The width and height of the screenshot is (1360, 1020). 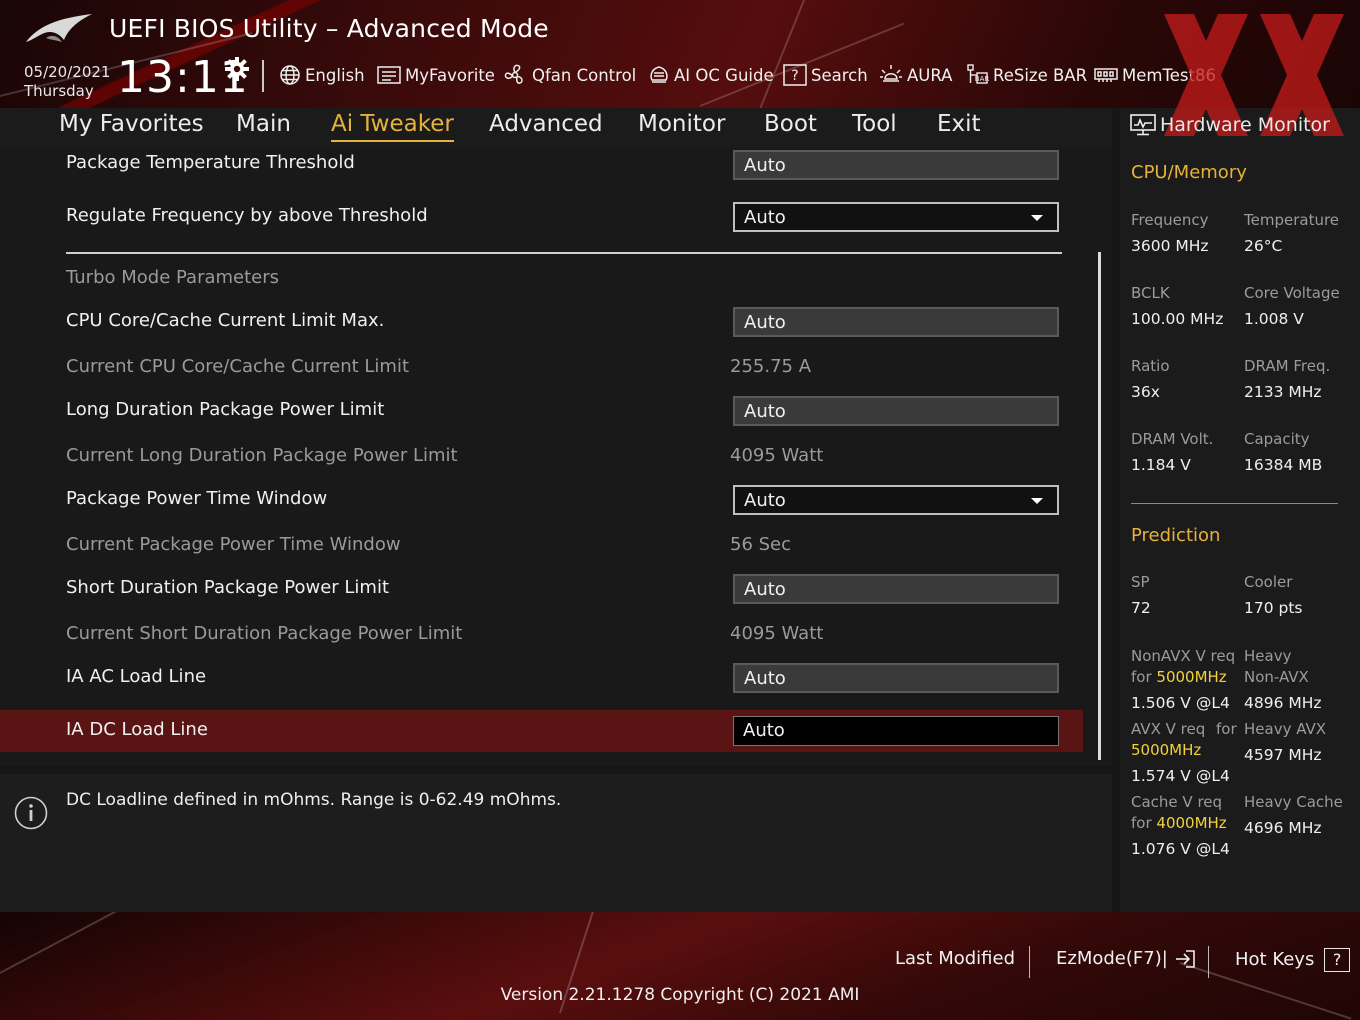 I want to click on capacity-value: 16384 MB, so click(x=1283, y=465).